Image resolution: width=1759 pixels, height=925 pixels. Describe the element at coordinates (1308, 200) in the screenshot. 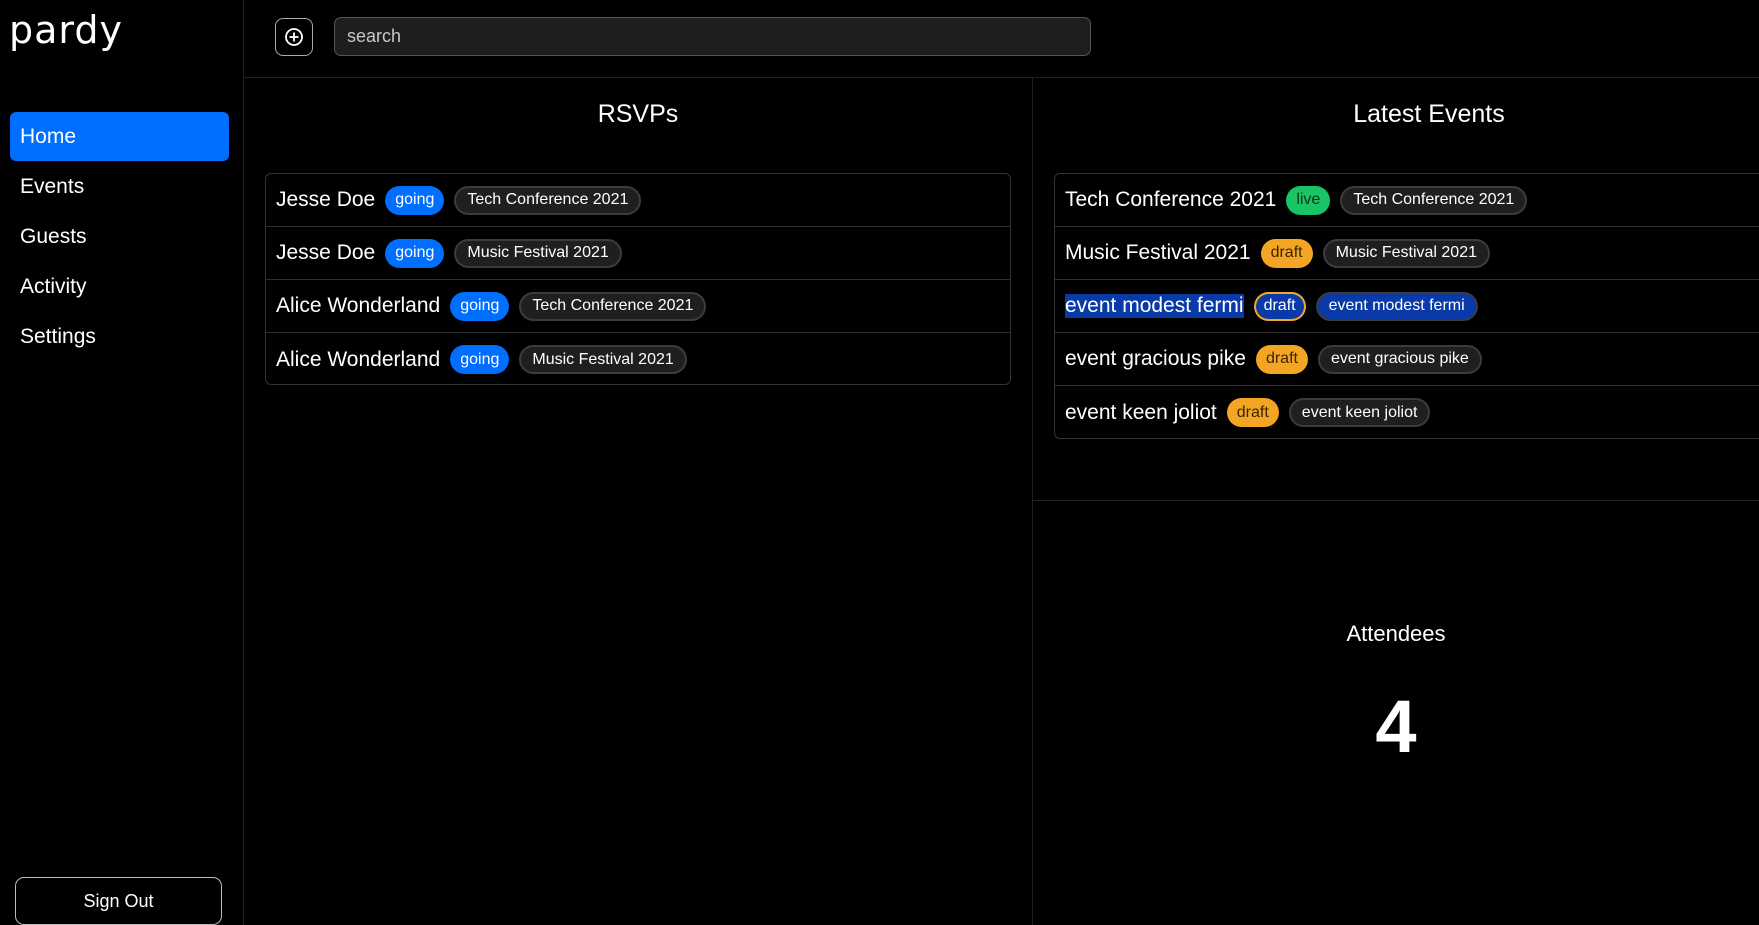

I see `status-badge: live` at that location.